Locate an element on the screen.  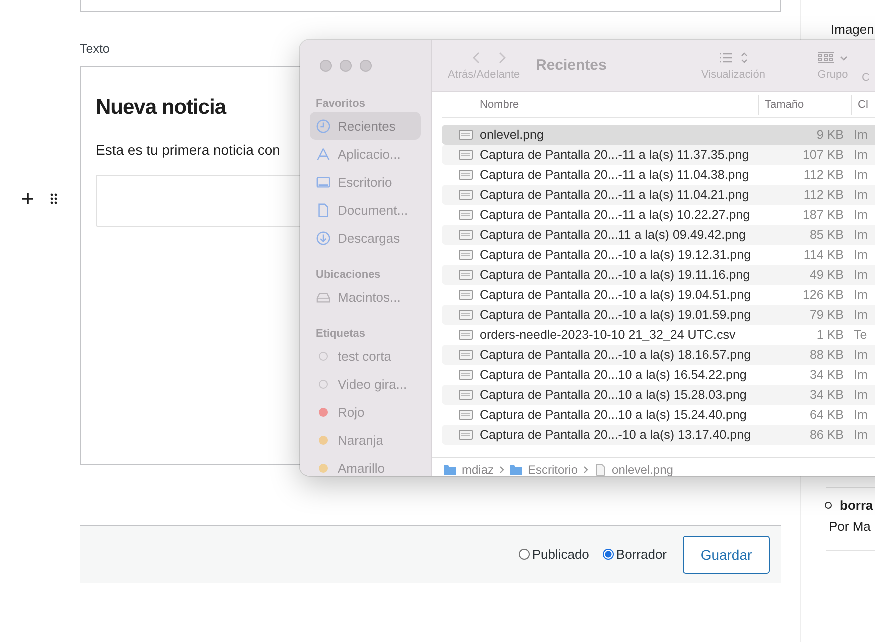
post-title: borra is located at coordinates (857, 505).